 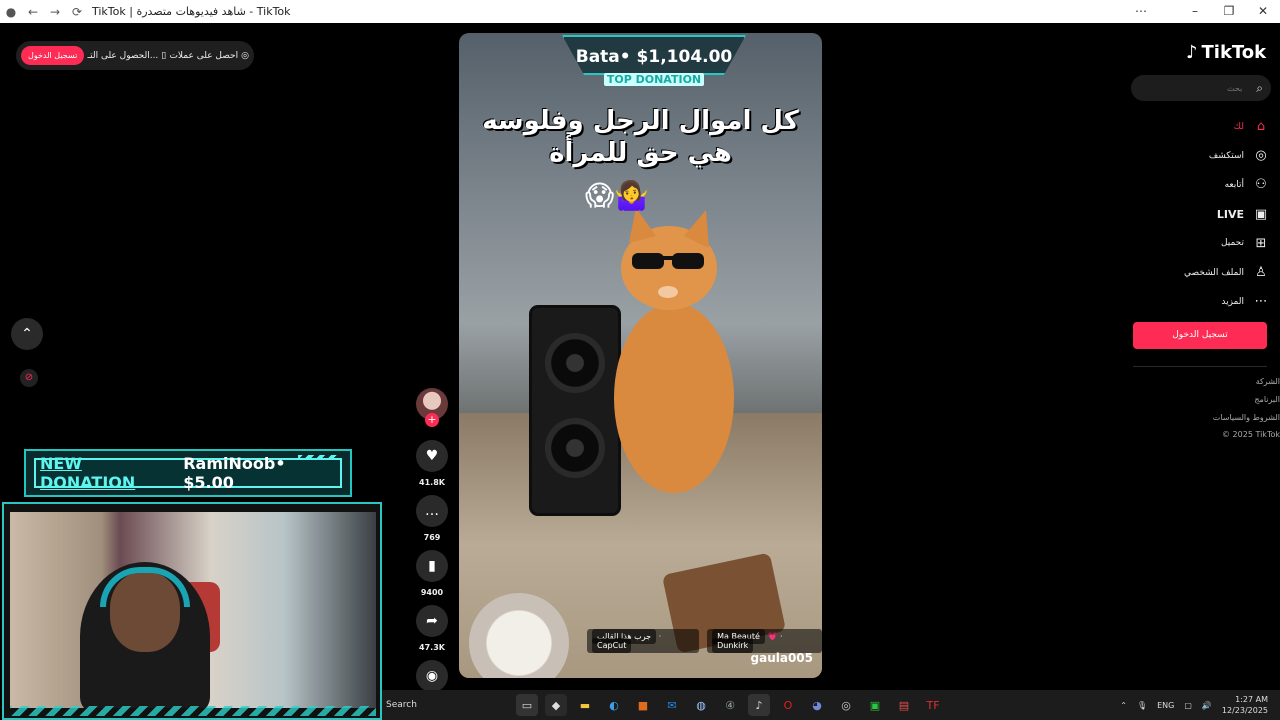 What do you see at coordinates (1188, 705) in the screenshot?
I see `network-icon: ▢` at bounding box center [1188, 705].